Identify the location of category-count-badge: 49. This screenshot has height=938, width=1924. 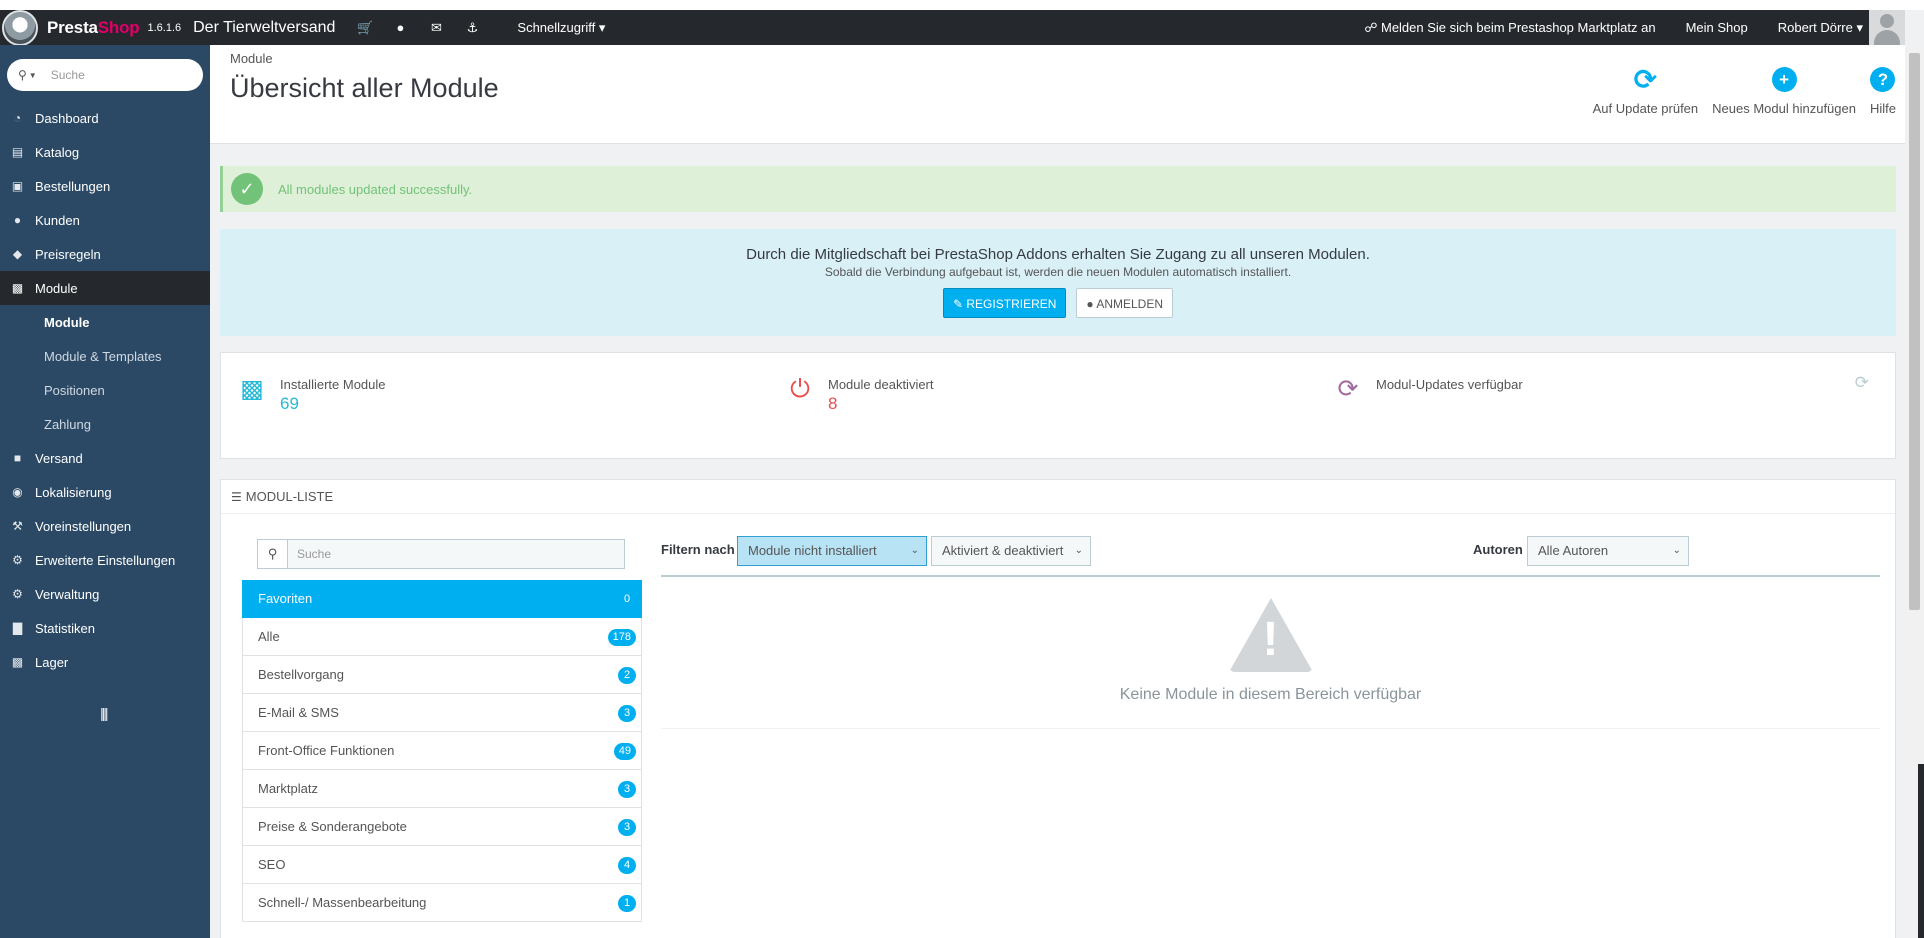
(624, 751).